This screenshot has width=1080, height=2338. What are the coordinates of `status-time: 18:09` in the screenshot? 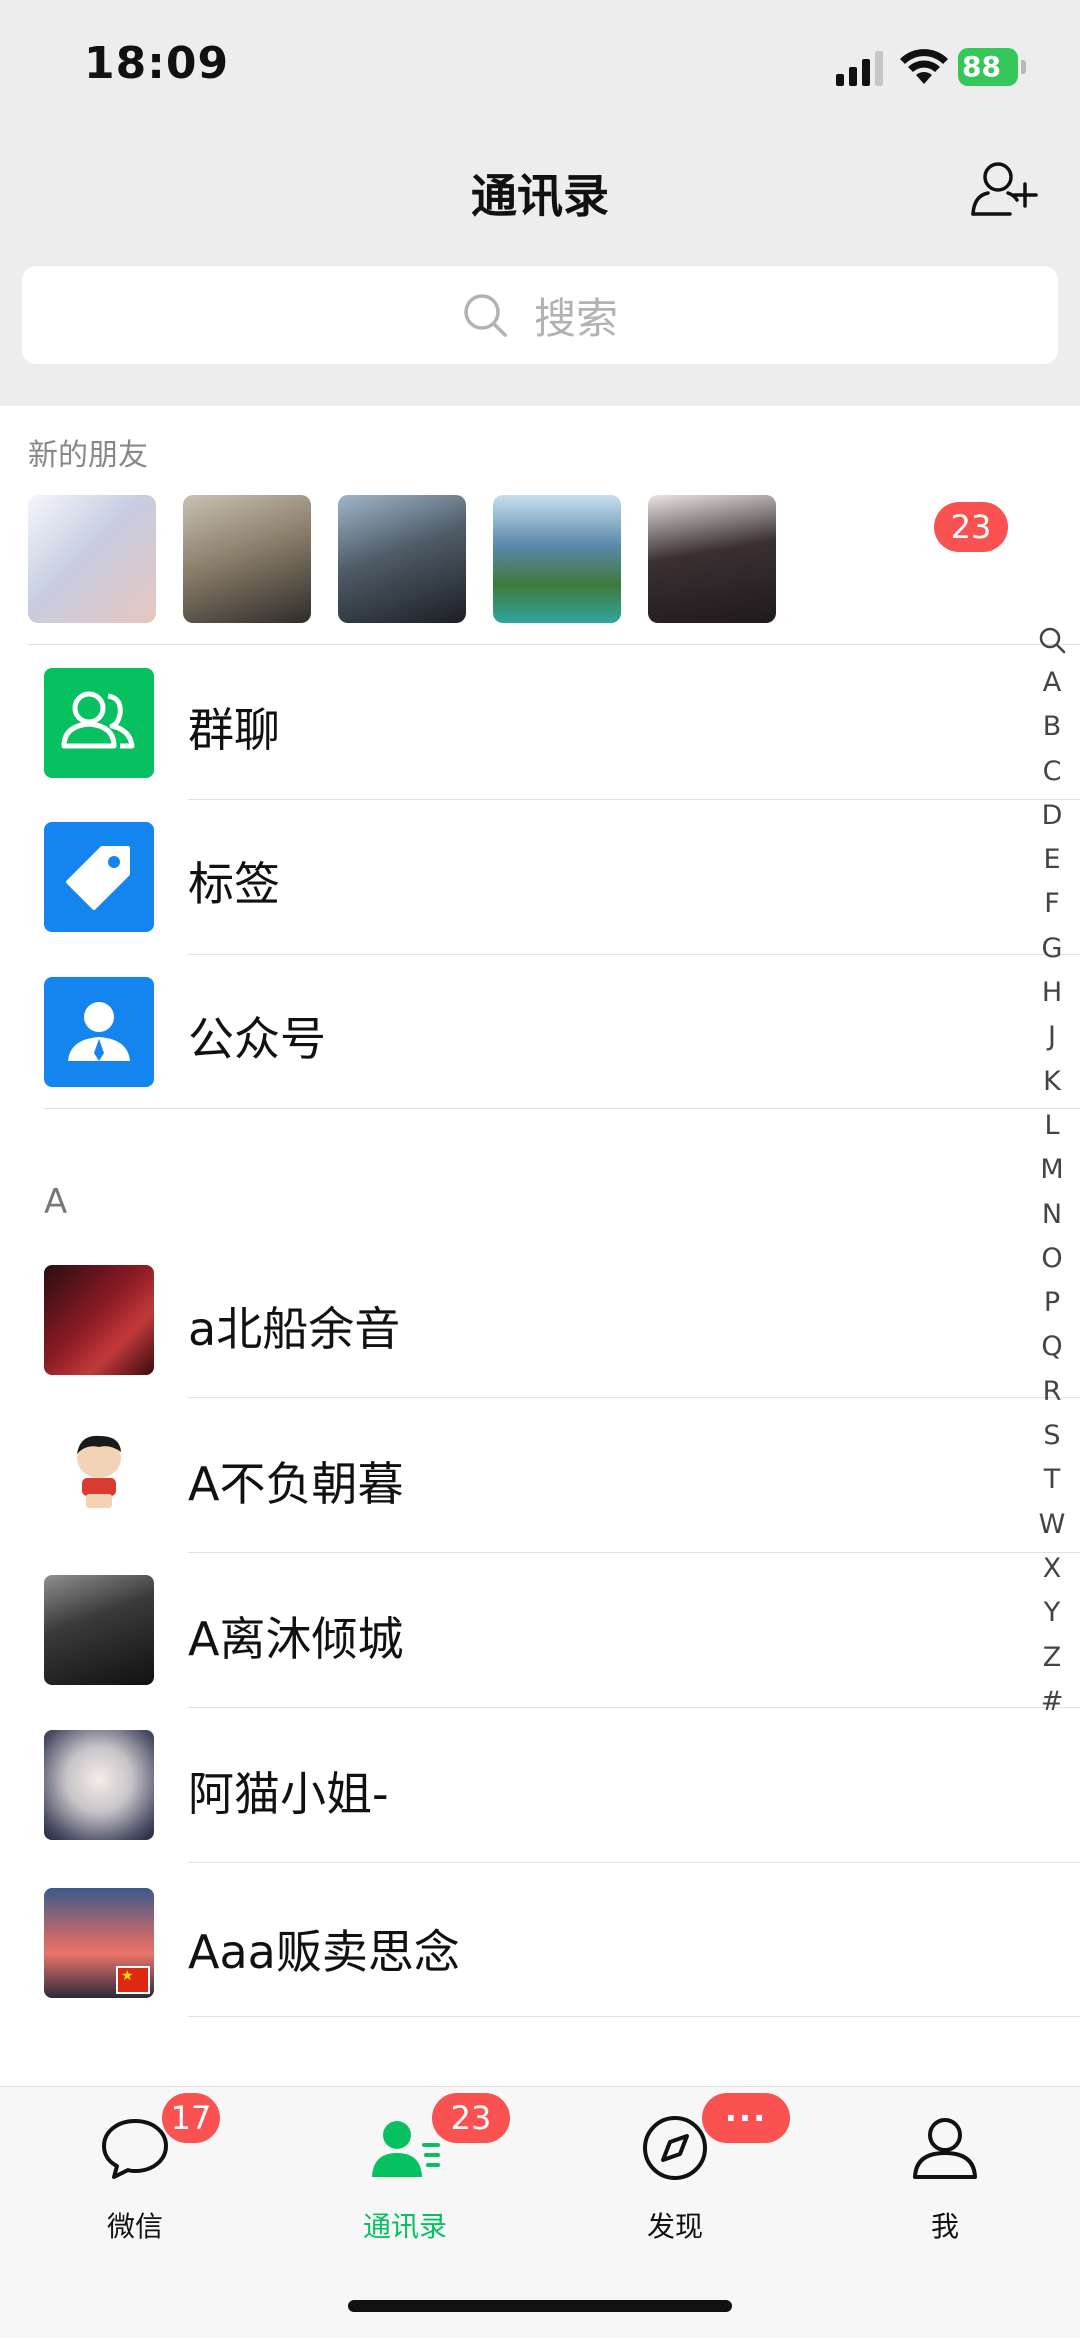 It's located at (157, 63).